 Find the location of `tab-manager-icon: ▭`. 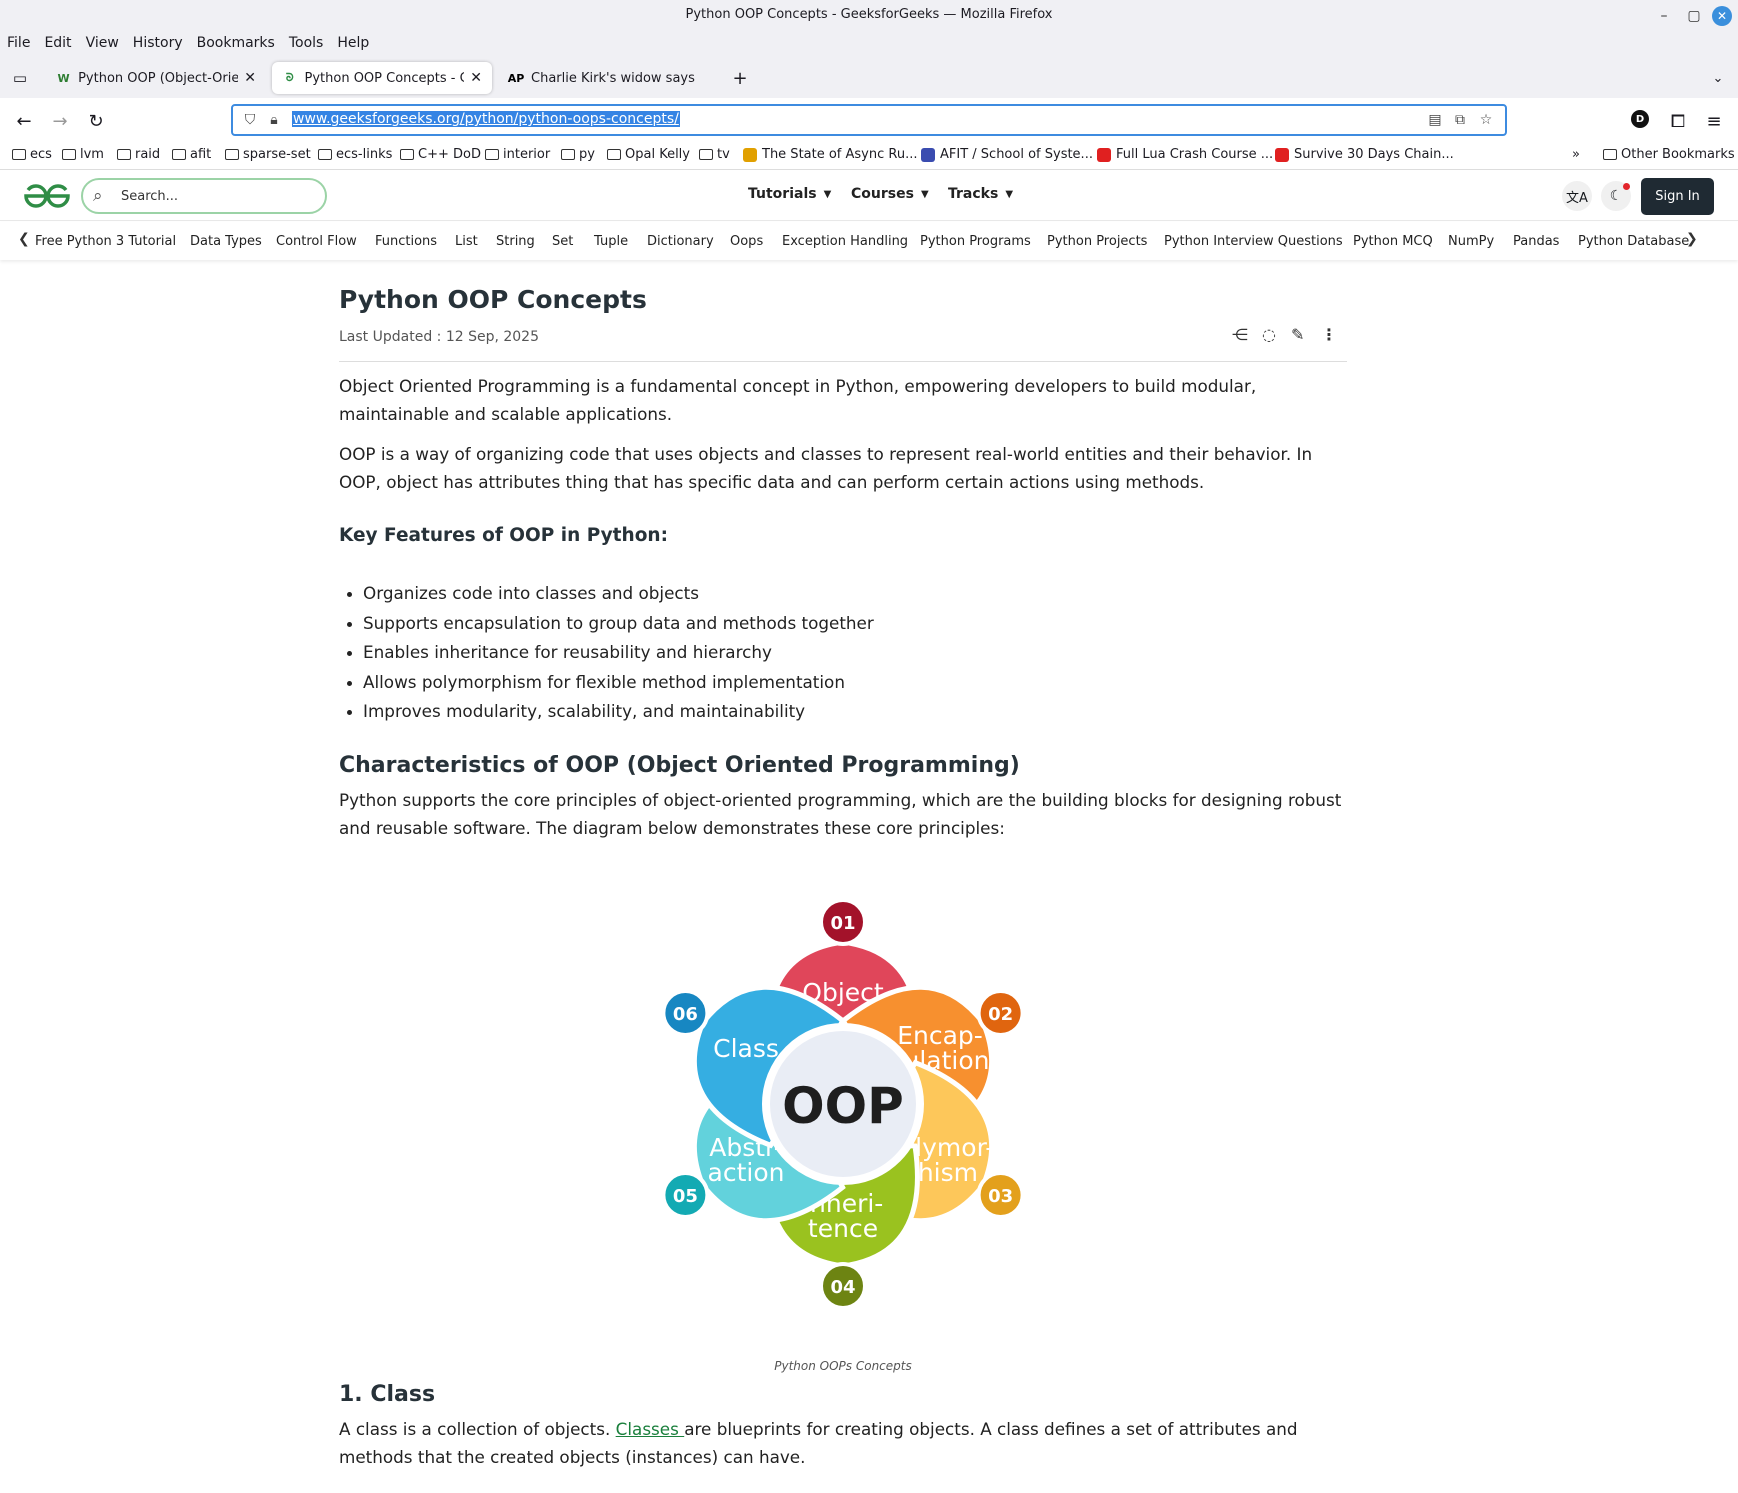

tab-manager-icon: ▭ is located at coordinates (20, 78).